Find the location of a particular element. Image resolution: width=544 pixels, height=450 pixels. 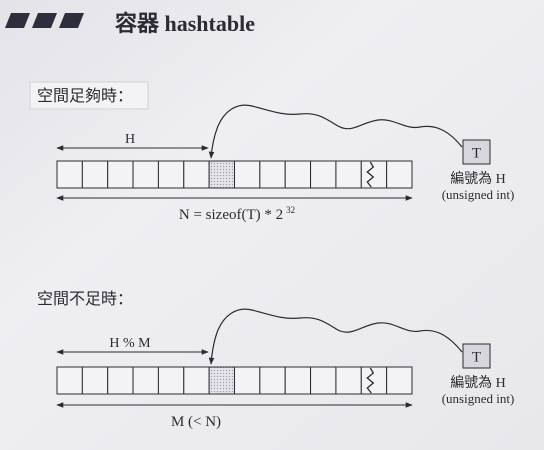

slanted-bars-icon is located at coordinates (44, 20).